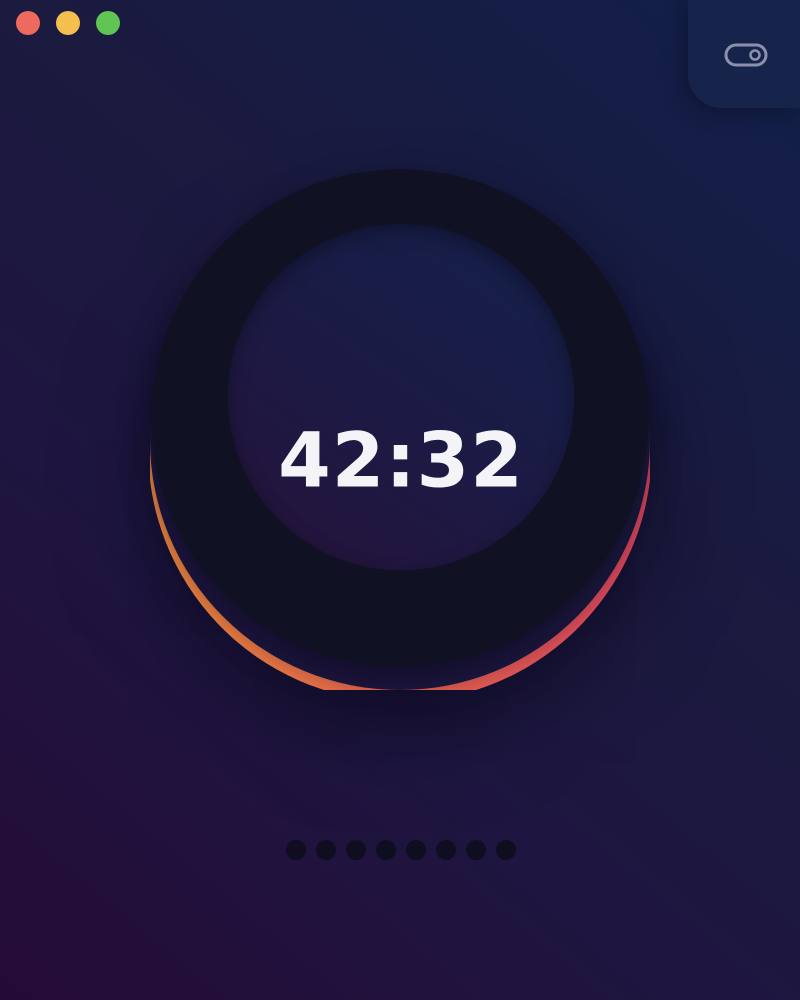 This screenshot has height=1000, width=800. I want to click on window-controls, so click(68, 23).